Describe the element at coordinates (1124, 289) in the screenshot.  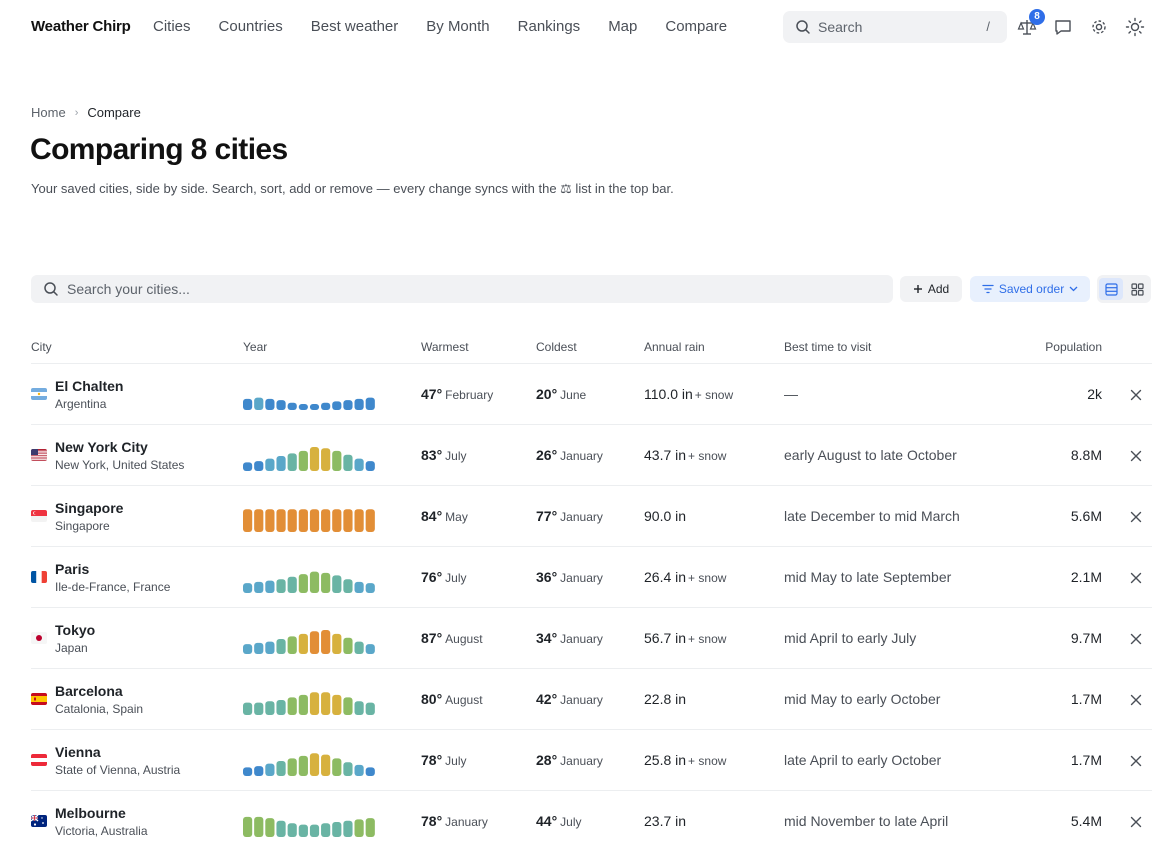
I see `view-toggle` at that location.